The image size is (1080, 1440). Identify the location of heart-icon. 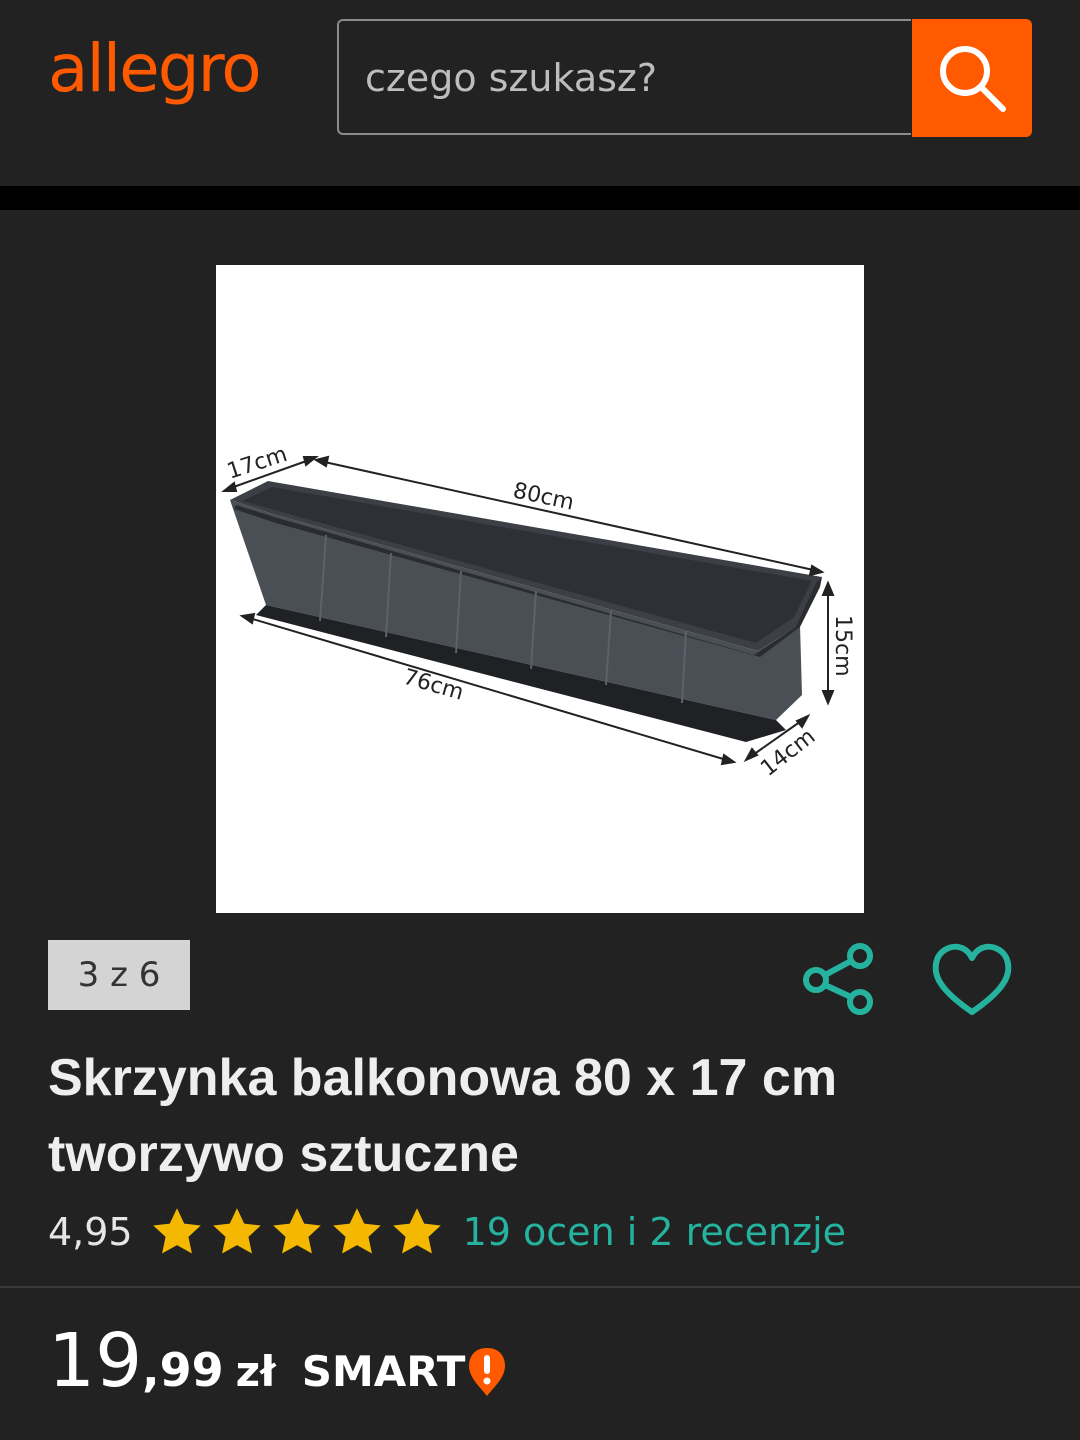
(972, 979).